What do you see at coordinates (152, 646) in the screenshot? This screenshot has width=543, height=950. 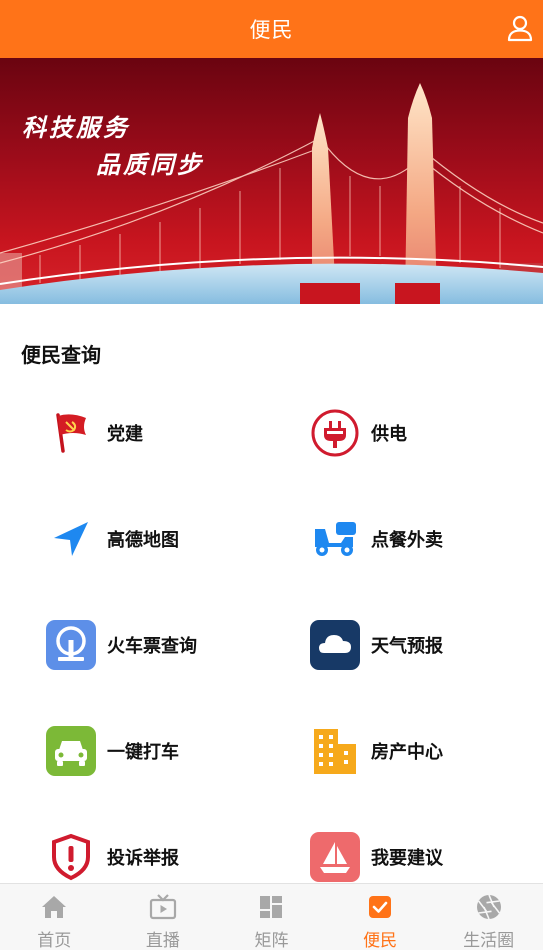 I see `service-label: 火车票查询` at bounding box center [152, 646].